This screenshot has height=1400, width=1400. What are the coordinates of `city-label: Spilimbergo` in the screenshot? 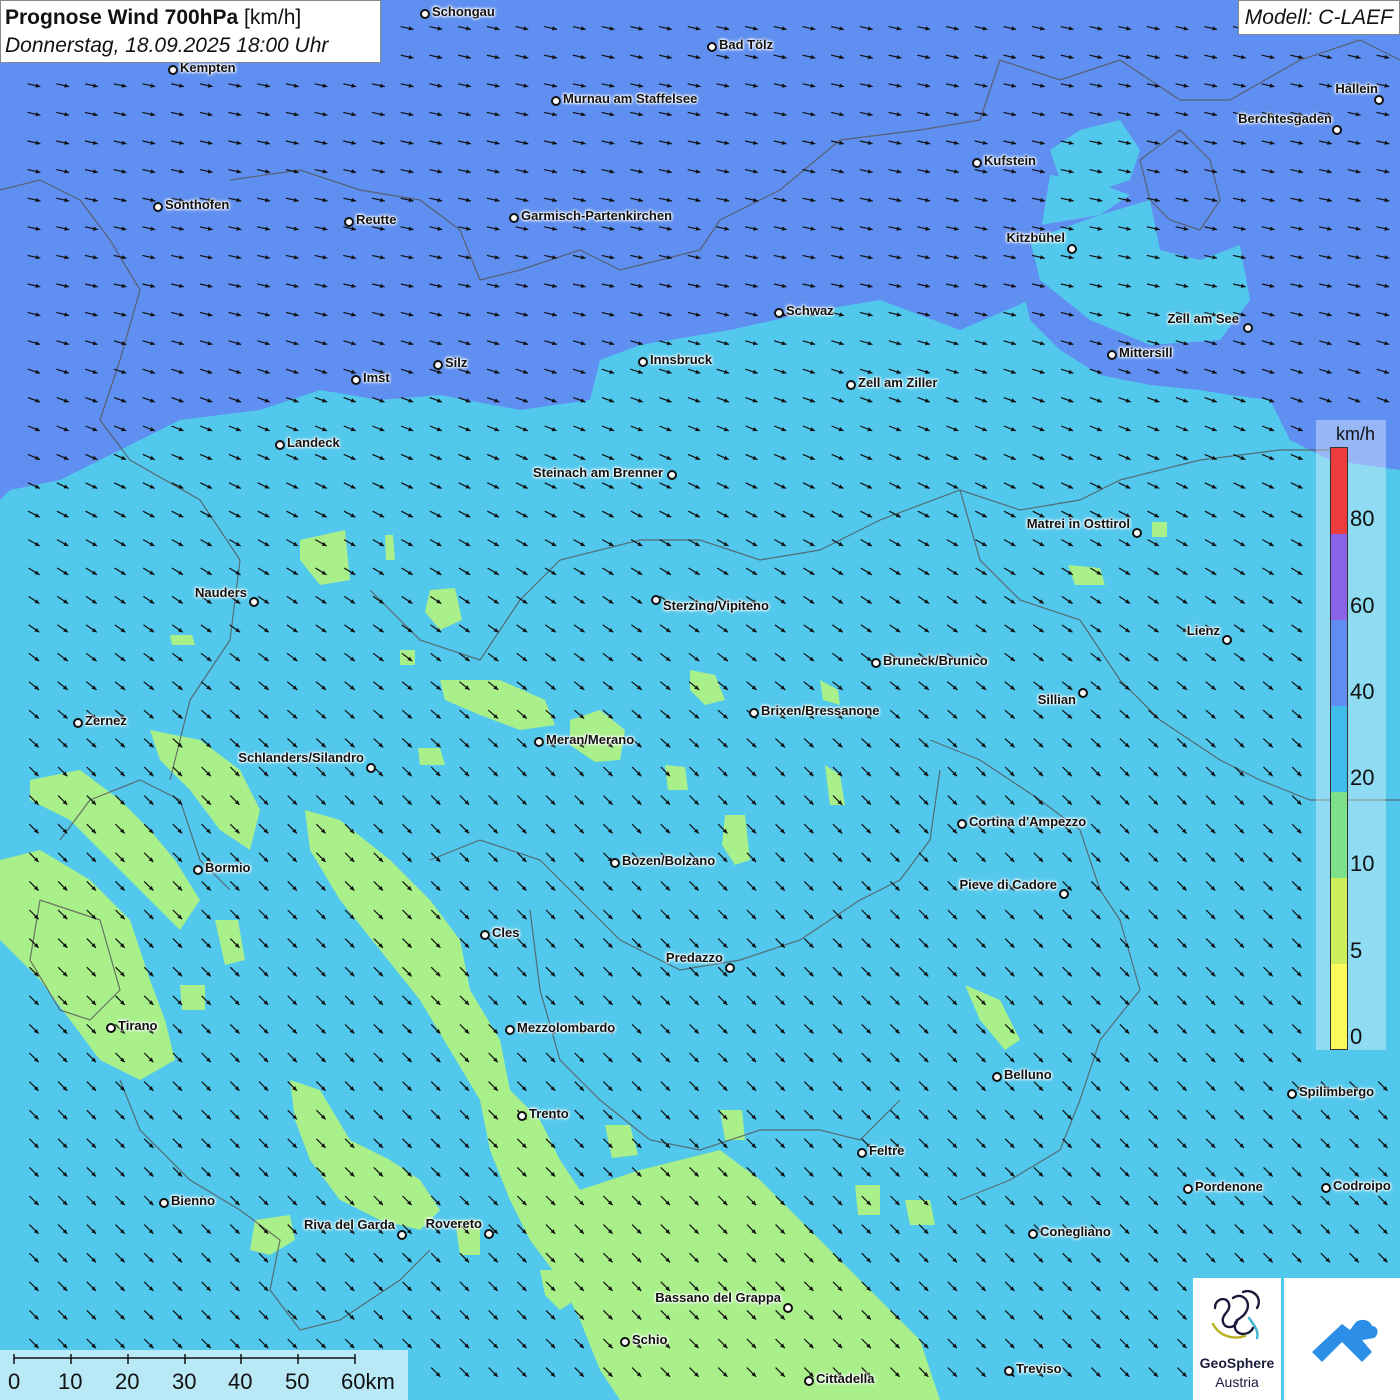 It's located at (1337, 1091).